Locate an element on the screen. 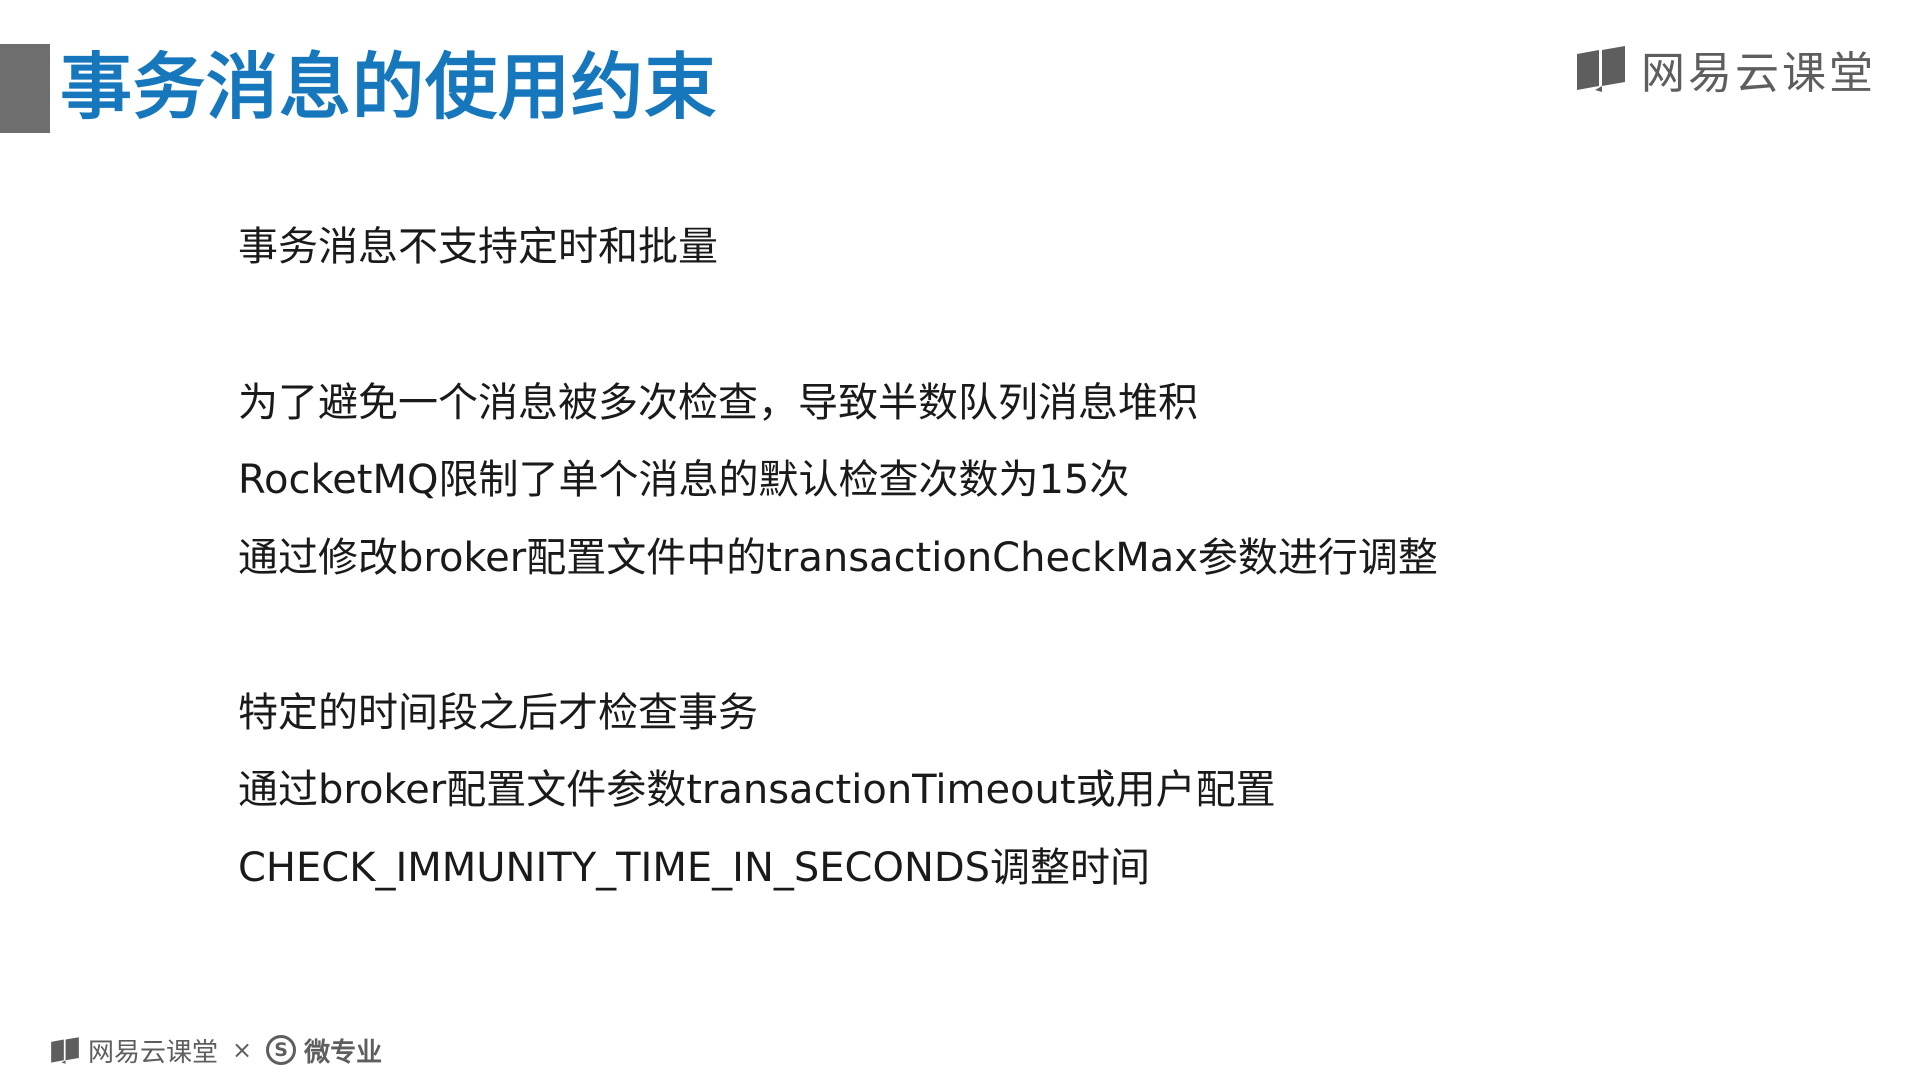 The width and height of the screenshot is (1906, 1073). content-line-7: CHECK_IMMUNITY_TIME_IN_SECONDS调整时间 is located at coordinates (694, 868).